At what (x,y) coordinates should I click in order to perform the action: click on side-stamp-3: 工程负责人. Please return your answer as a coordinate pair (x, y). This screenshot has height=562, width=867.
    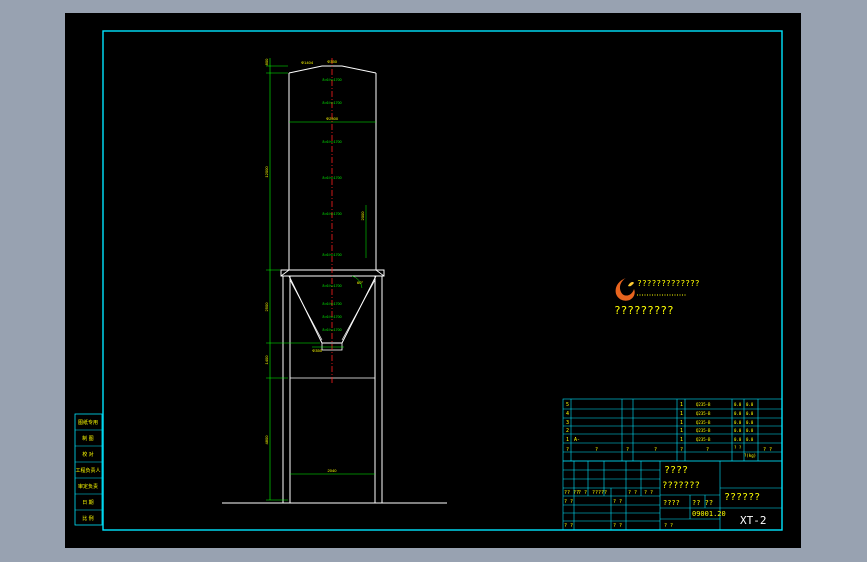
    Looking at the image, I should click on (87, 470).